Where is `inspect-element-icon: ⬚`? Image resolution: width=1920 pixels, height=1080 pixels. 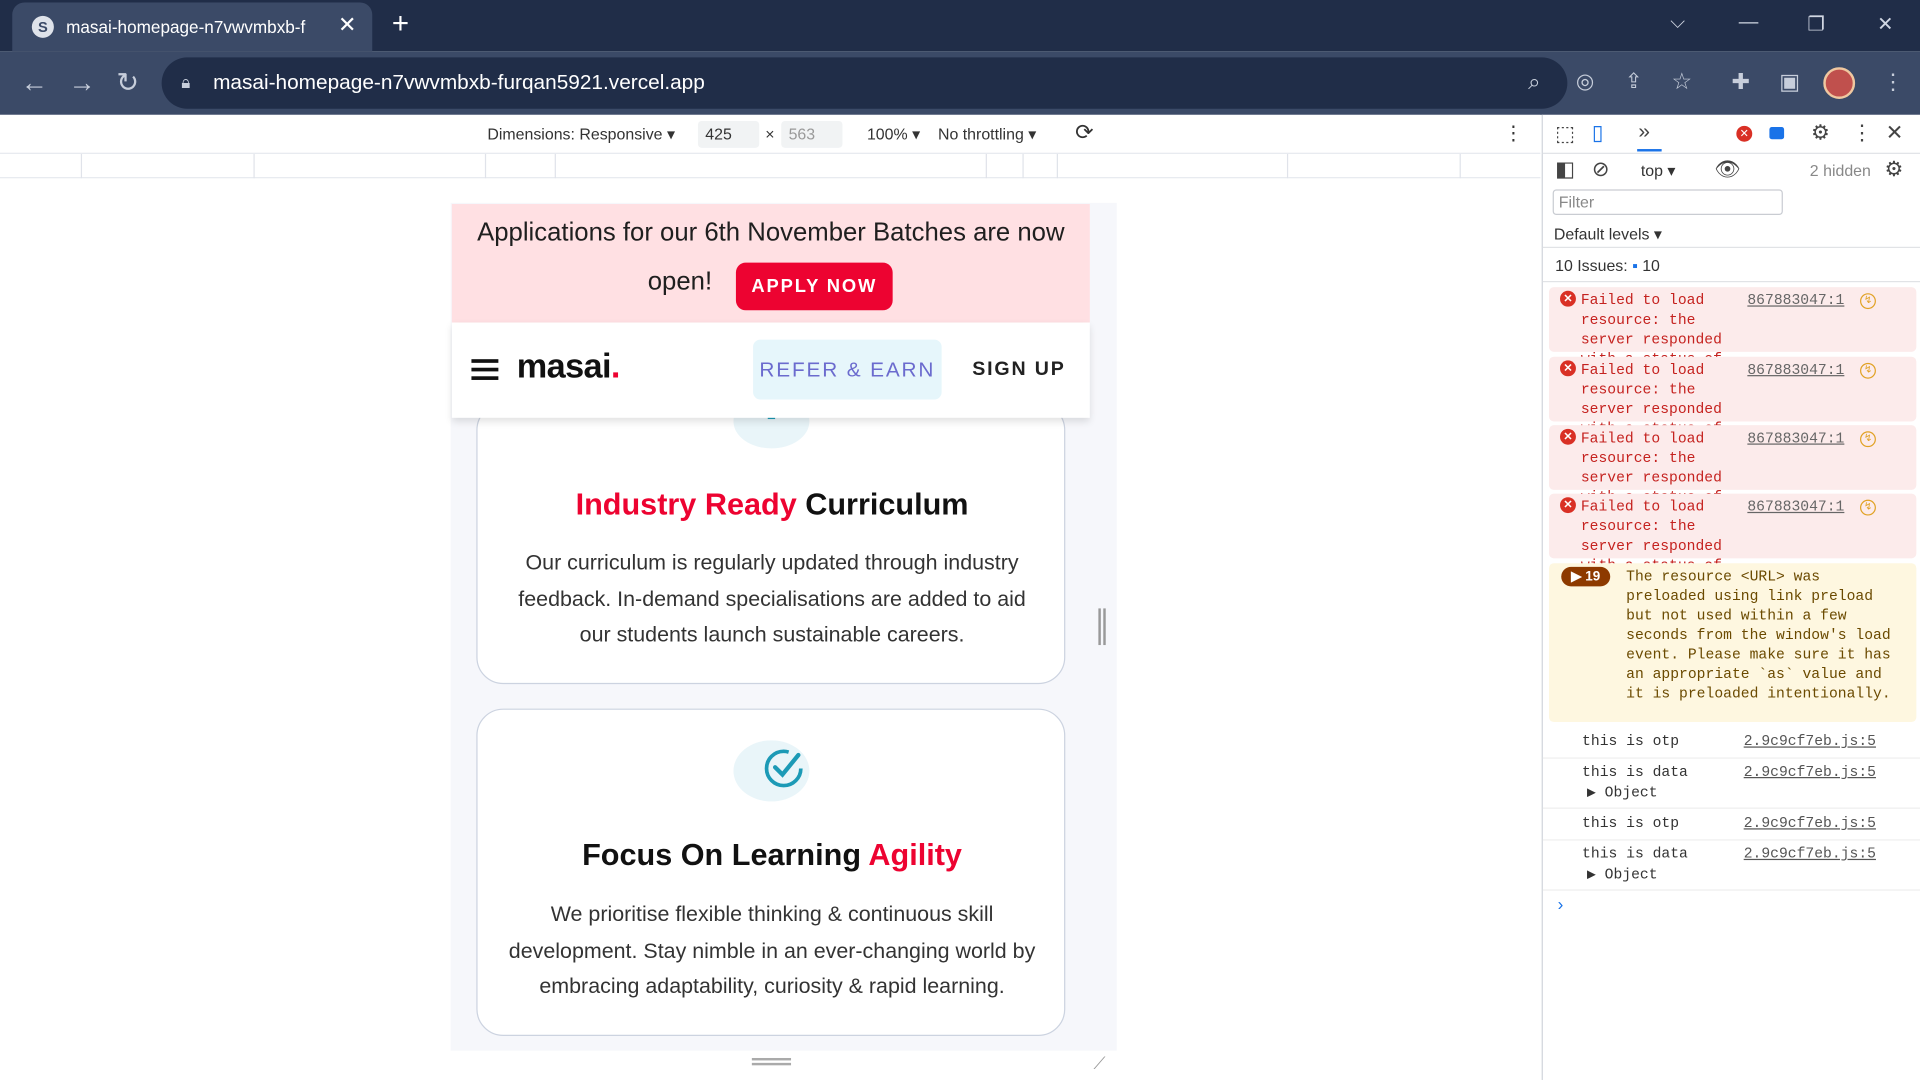 inspect-element-icon: ⬚ is located at coordinates (1565, 134).